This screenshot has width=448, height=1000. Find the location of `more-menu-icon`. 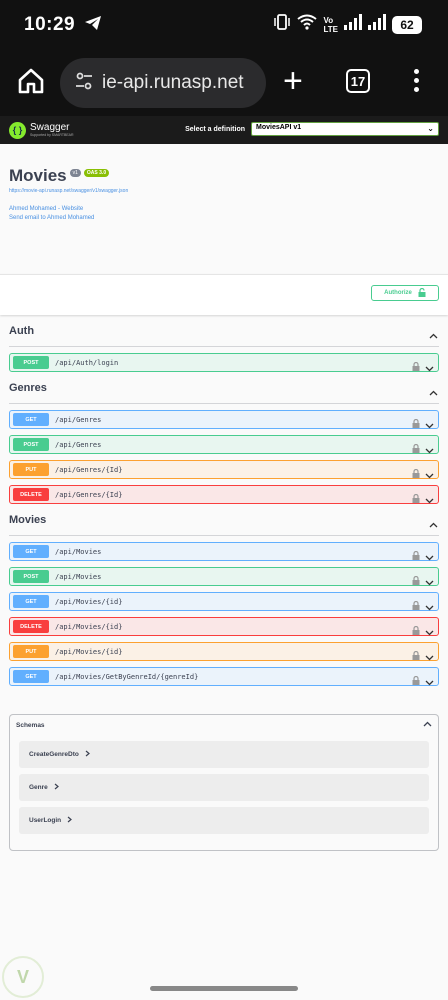

more-menu-icon is located at coordinates (417, 82).